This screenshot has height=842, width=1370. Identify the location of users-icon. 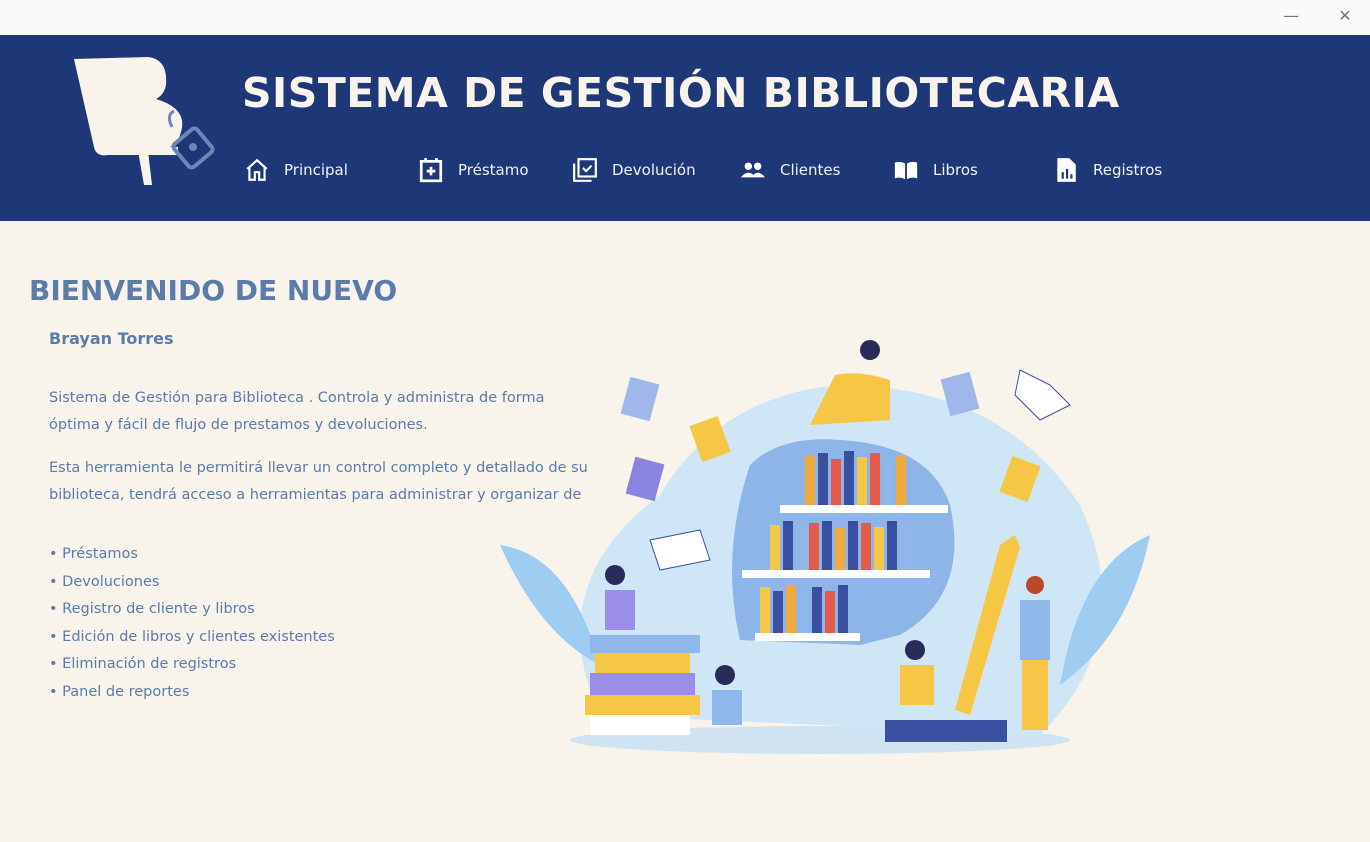
(753, 170).